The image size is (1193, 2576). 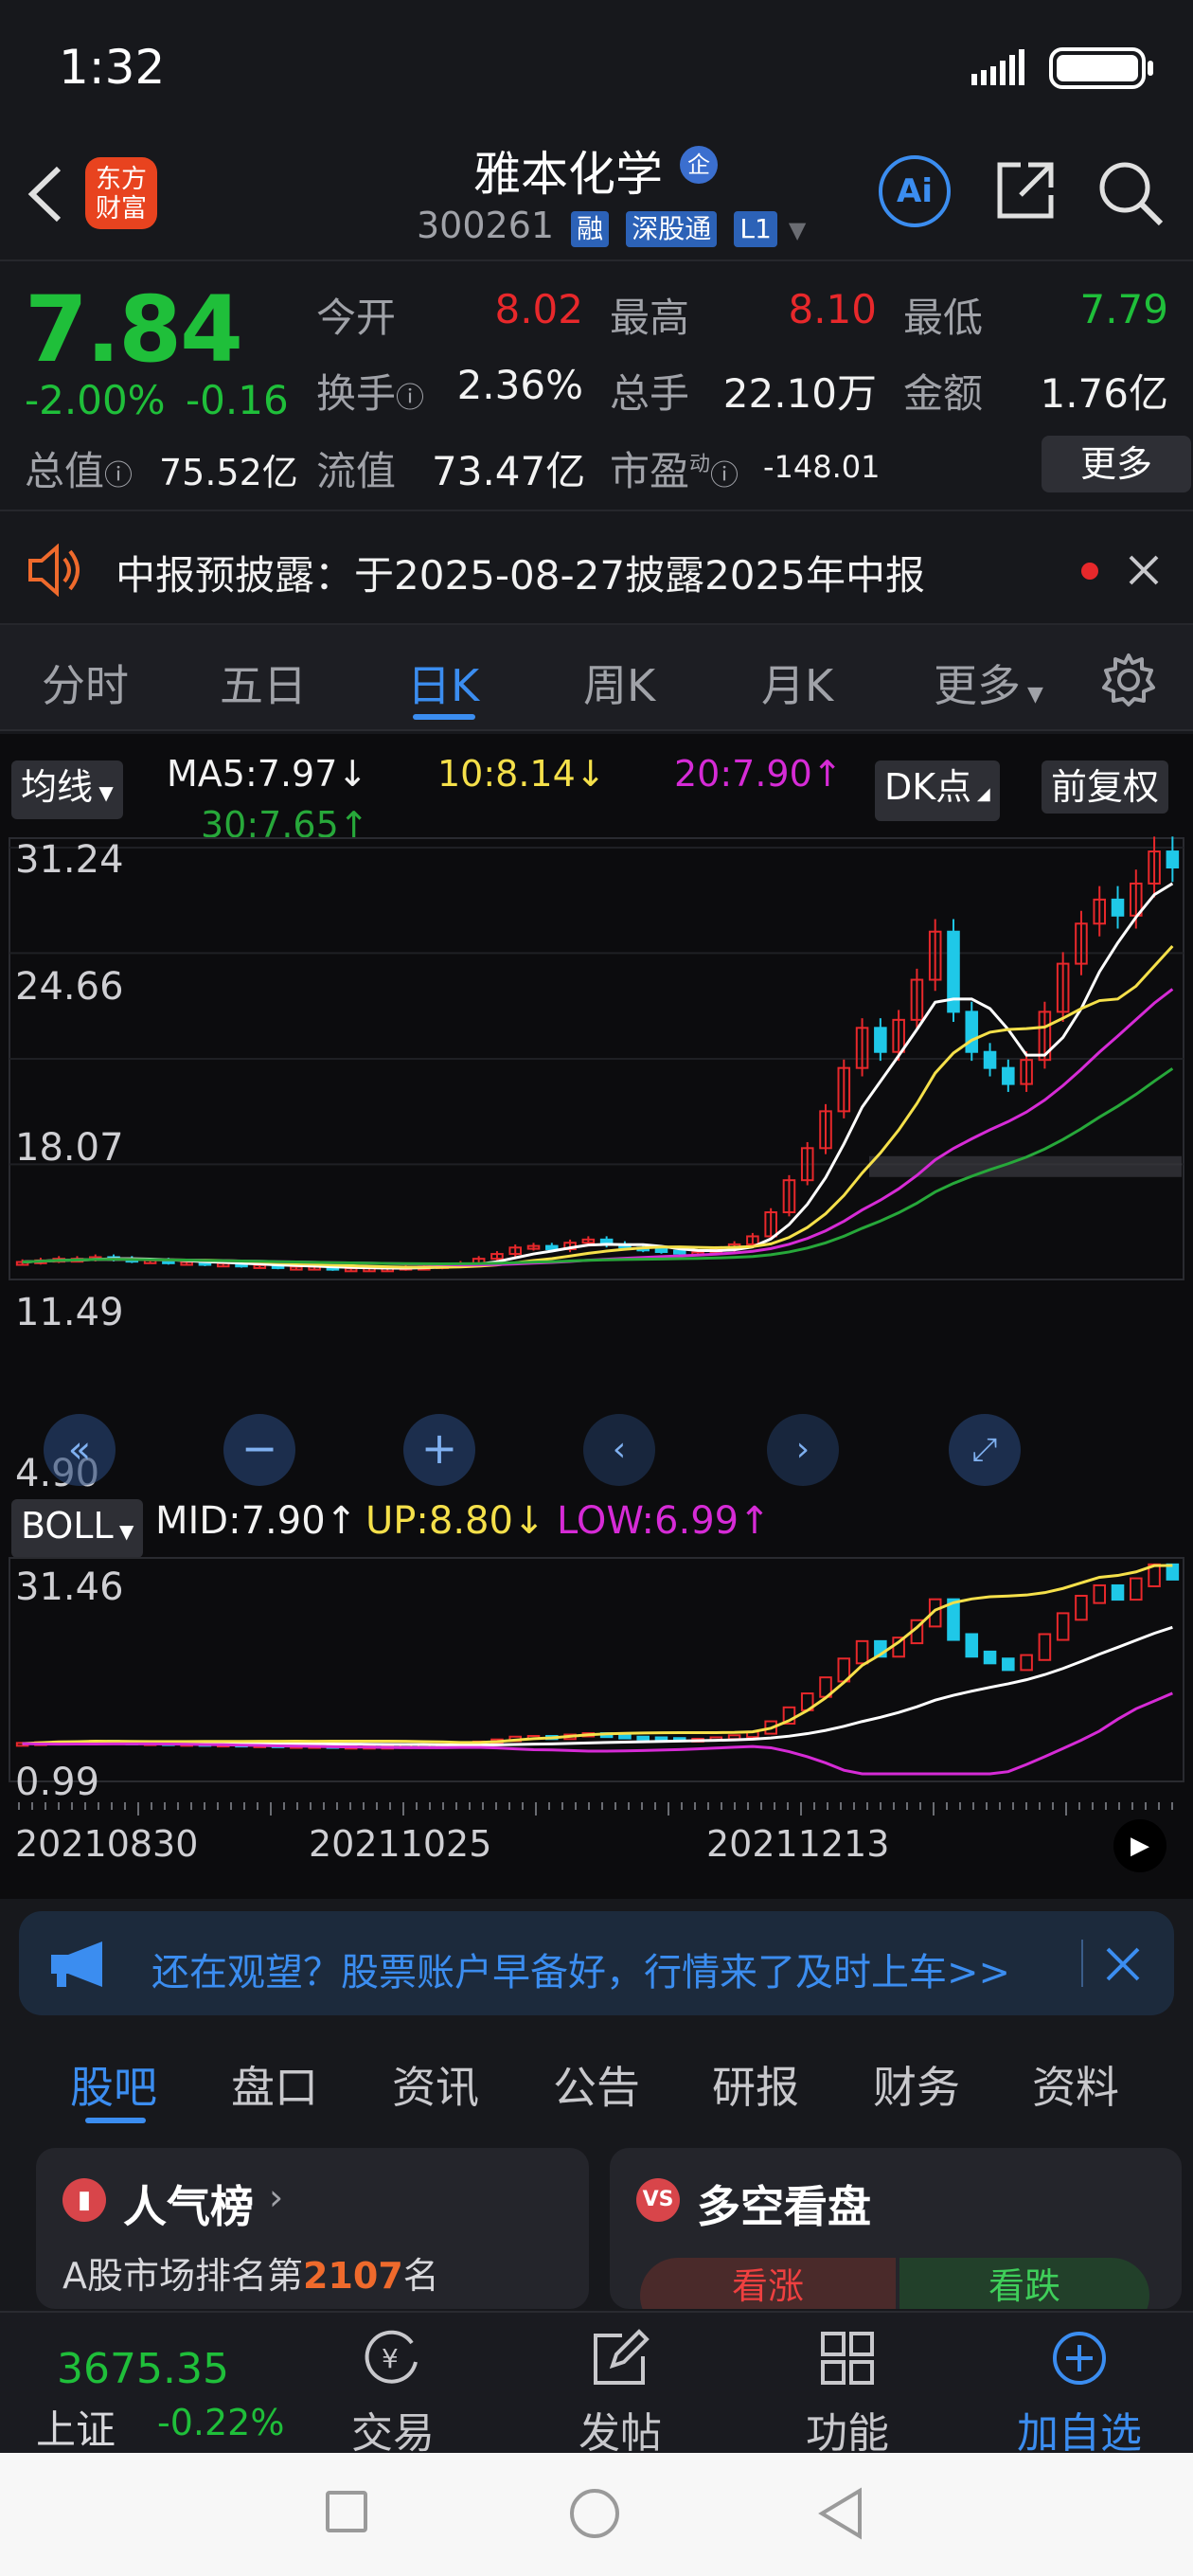 I want to click on nav-post: 发帖, so click(x=620, y=2394).